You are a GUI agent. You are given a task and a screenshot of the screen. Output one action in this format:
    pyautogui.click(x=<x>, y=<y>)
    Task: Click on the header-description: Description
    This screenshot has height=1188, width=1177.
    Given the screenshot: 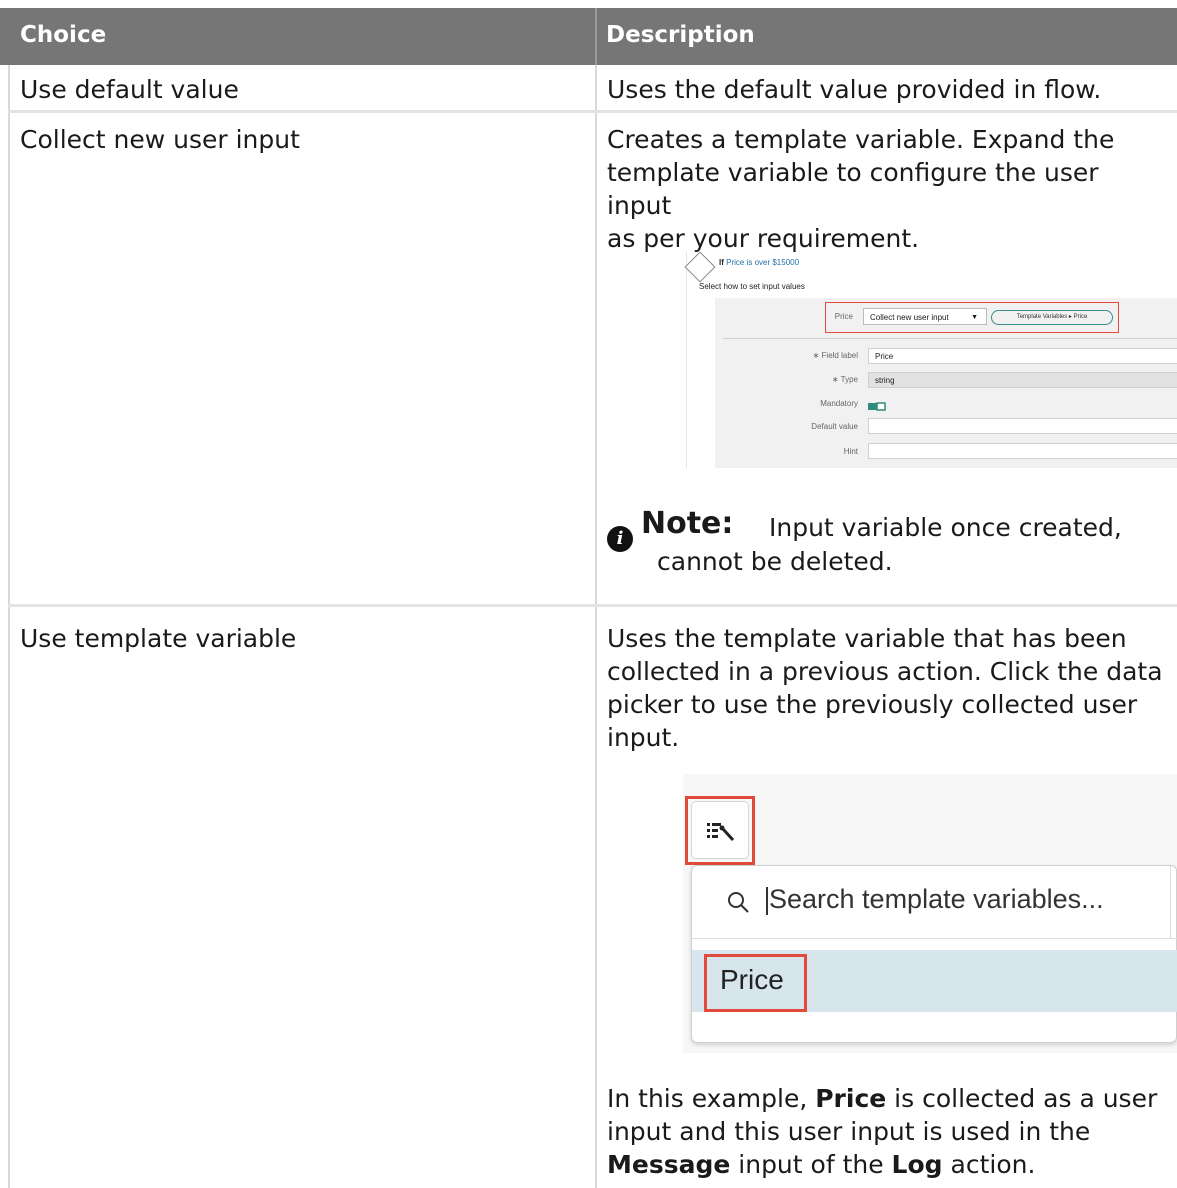 What is the action you would take?
    pyautogui.click(x=680, y=35)
    